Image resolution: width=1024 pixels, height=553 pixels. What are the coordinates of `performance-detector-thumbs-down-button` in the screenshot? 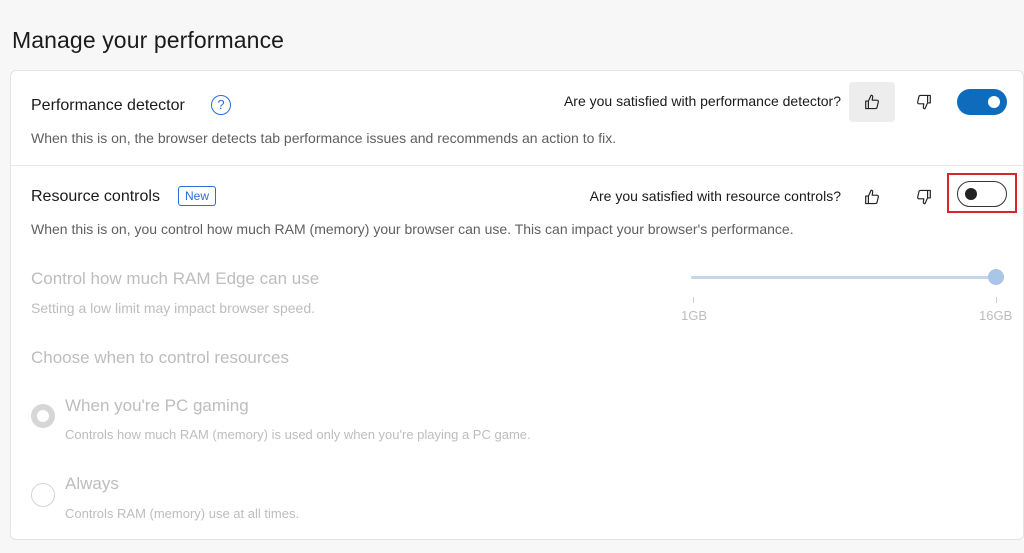 It's located at (924, 102).